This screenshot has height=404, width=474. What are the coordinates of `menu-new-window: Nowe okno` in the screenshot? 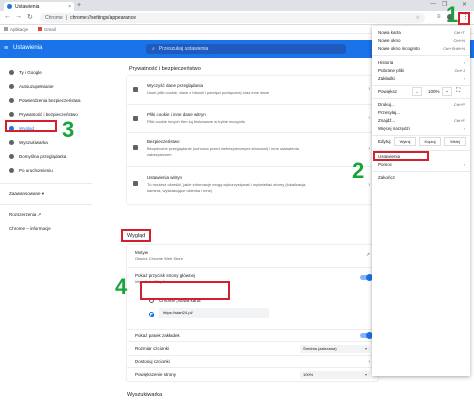 It's located at (389, 40).